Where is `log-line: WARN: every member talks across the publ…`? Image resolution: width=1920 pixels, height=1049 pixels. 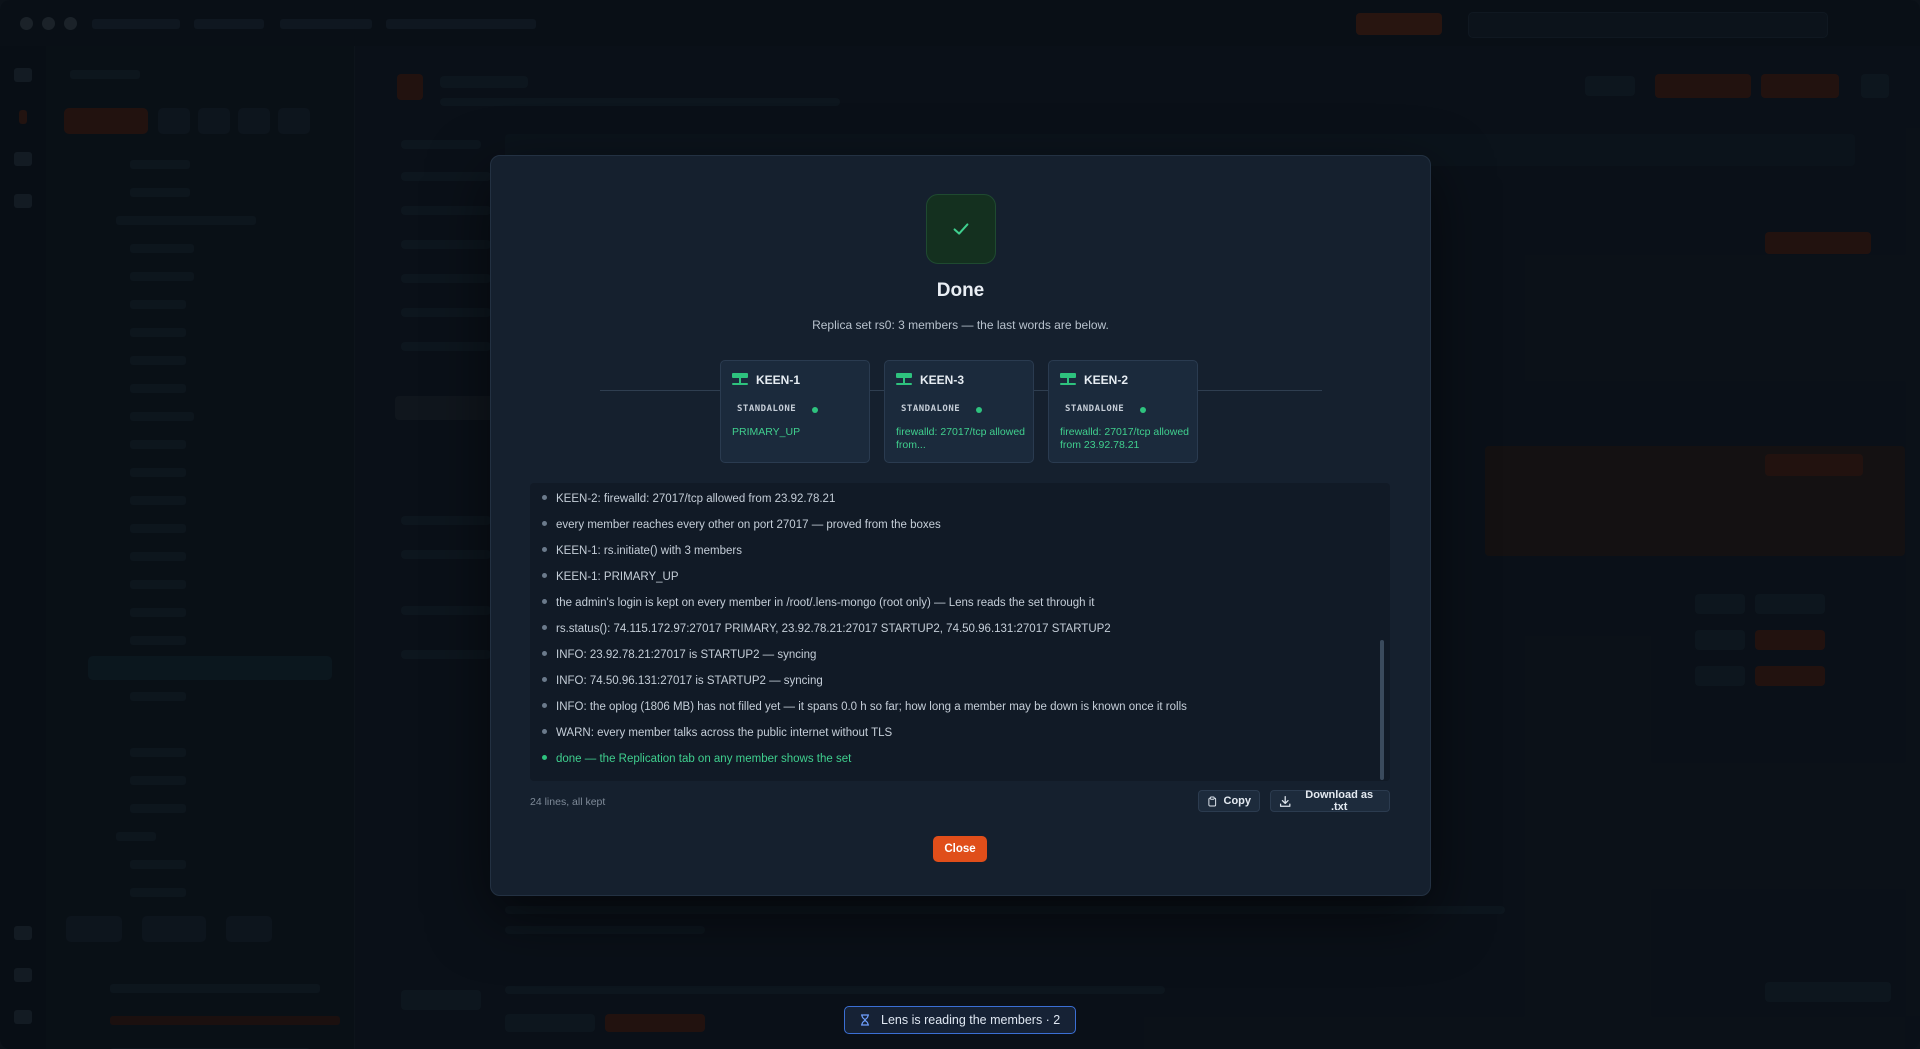
log-line: WARN: every member talks across the publ… is located at coordinates (717, 733).